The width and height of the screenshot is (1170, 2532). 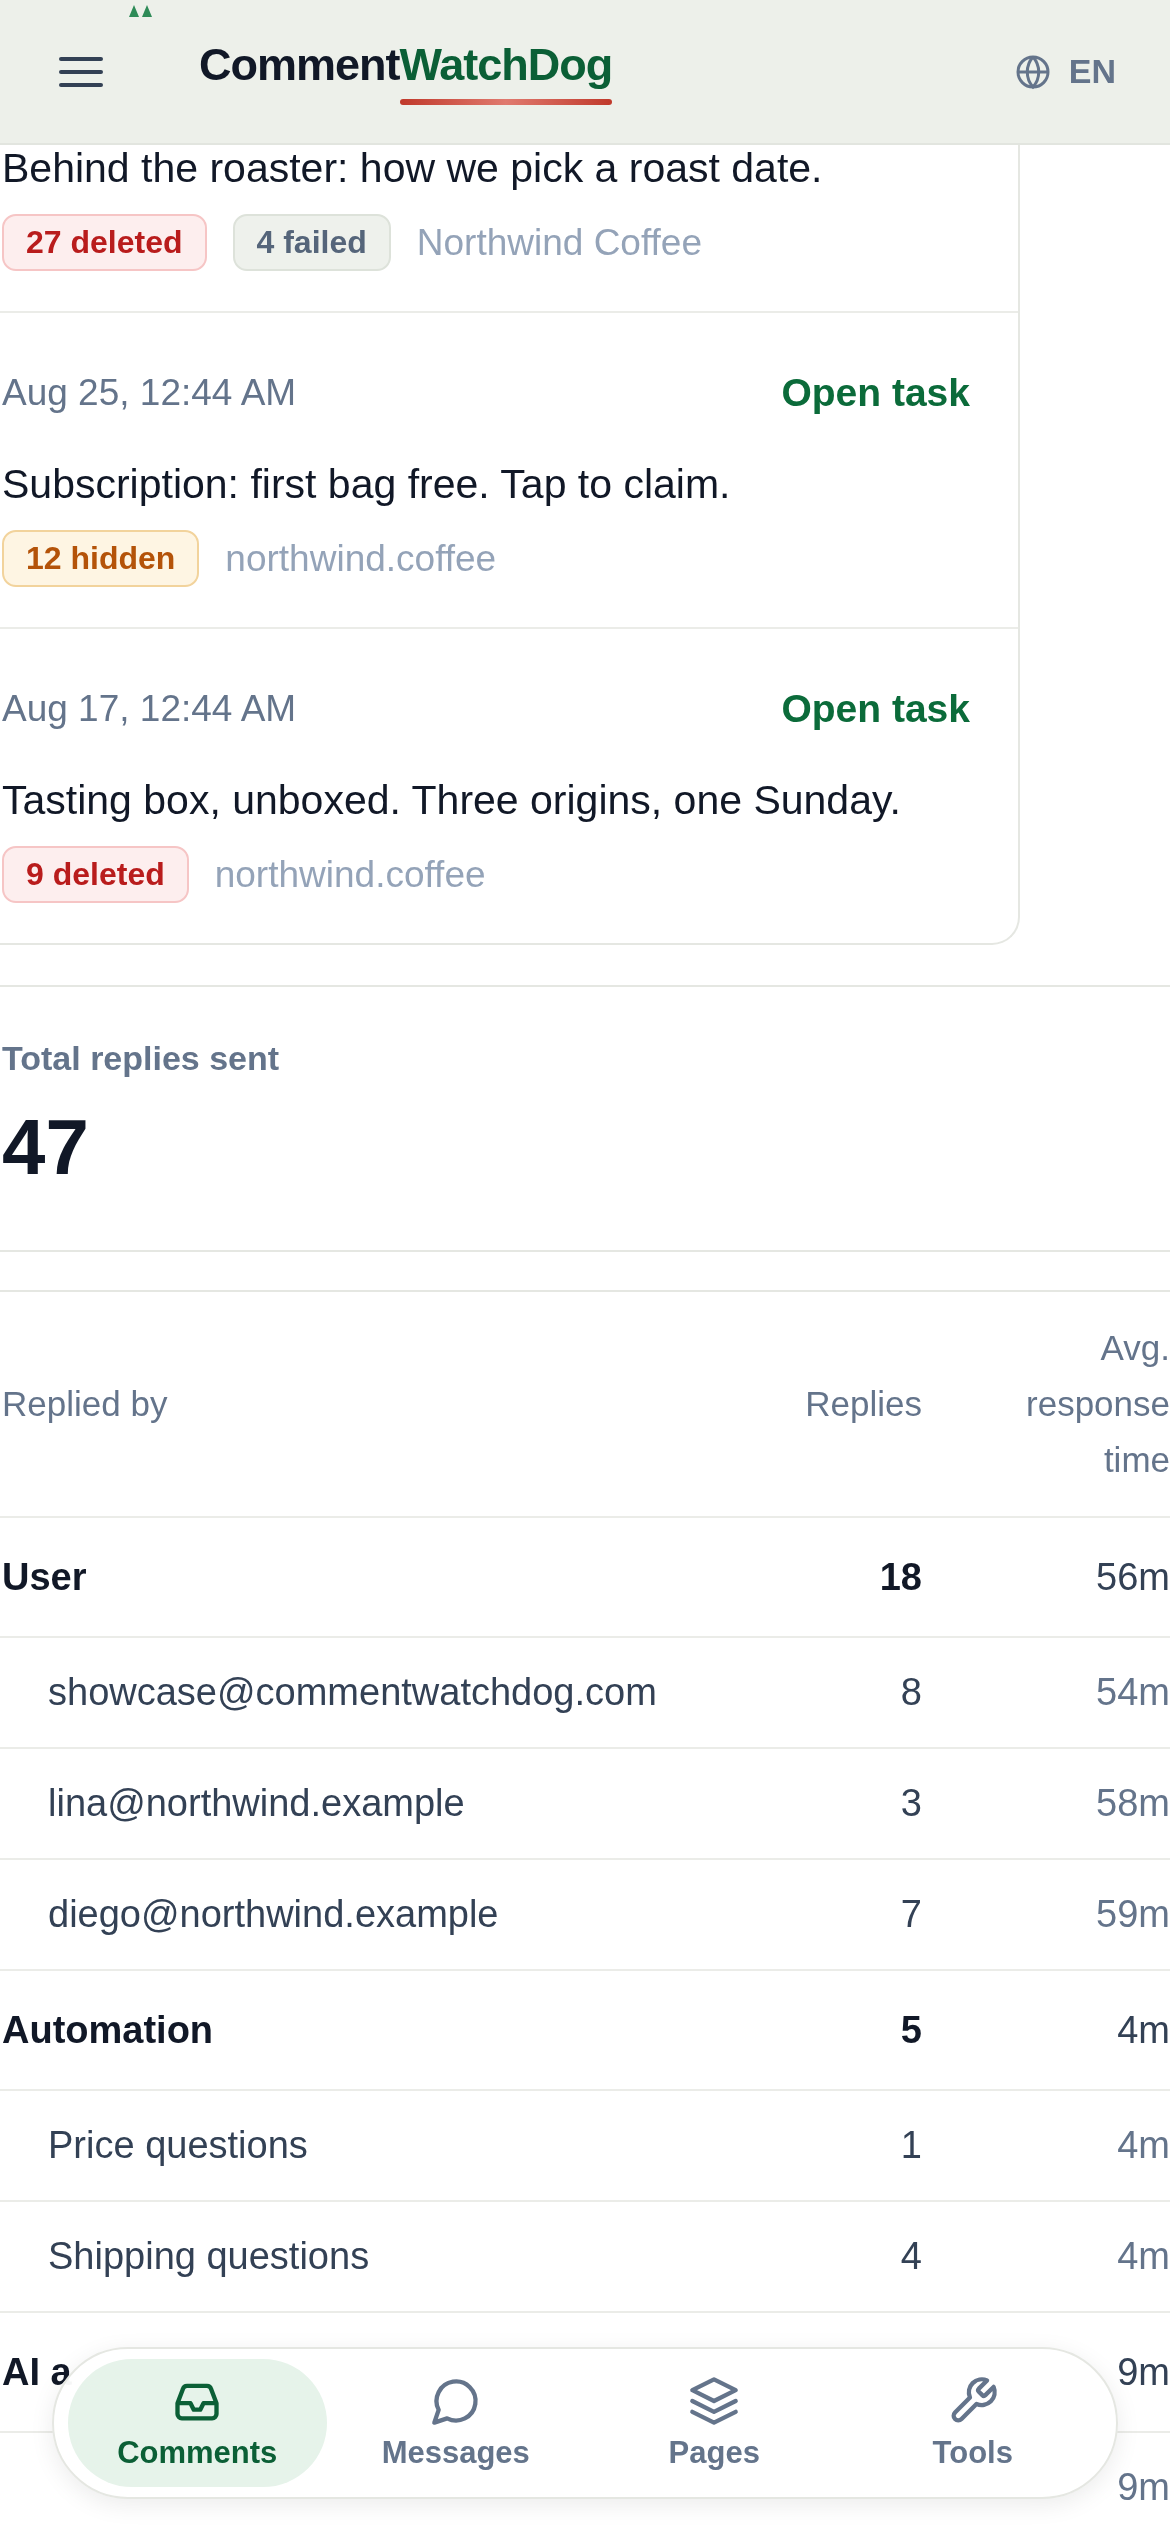 What do you see at coordinates (911, 2256) in the screenshot?
I see `table-cell: 4` at bounding box center [911, 2256].